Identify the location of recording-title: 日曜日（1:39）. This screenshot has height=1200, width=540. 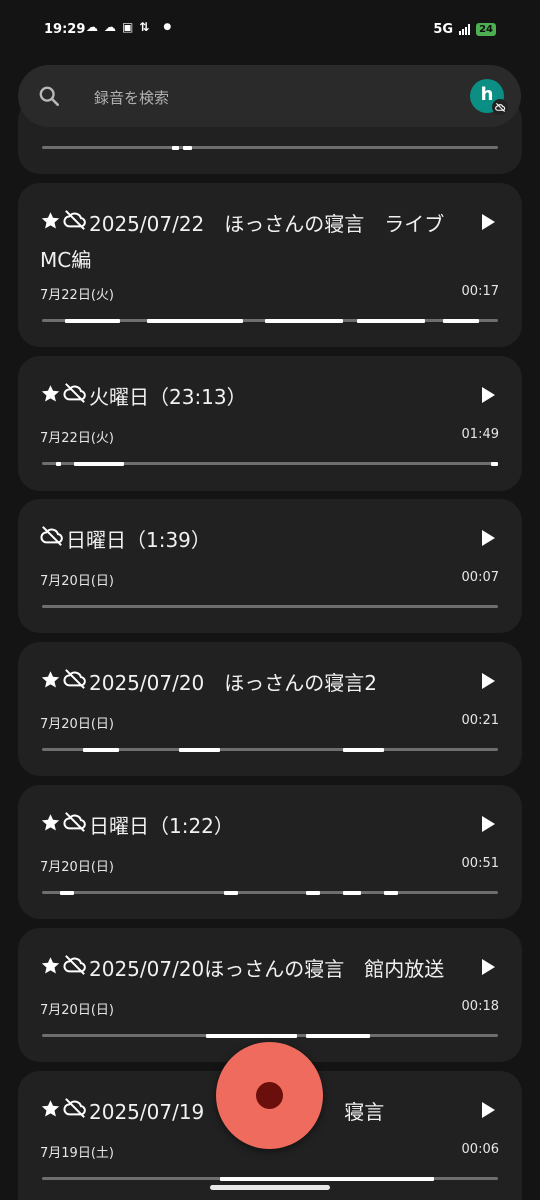
(247, 541).